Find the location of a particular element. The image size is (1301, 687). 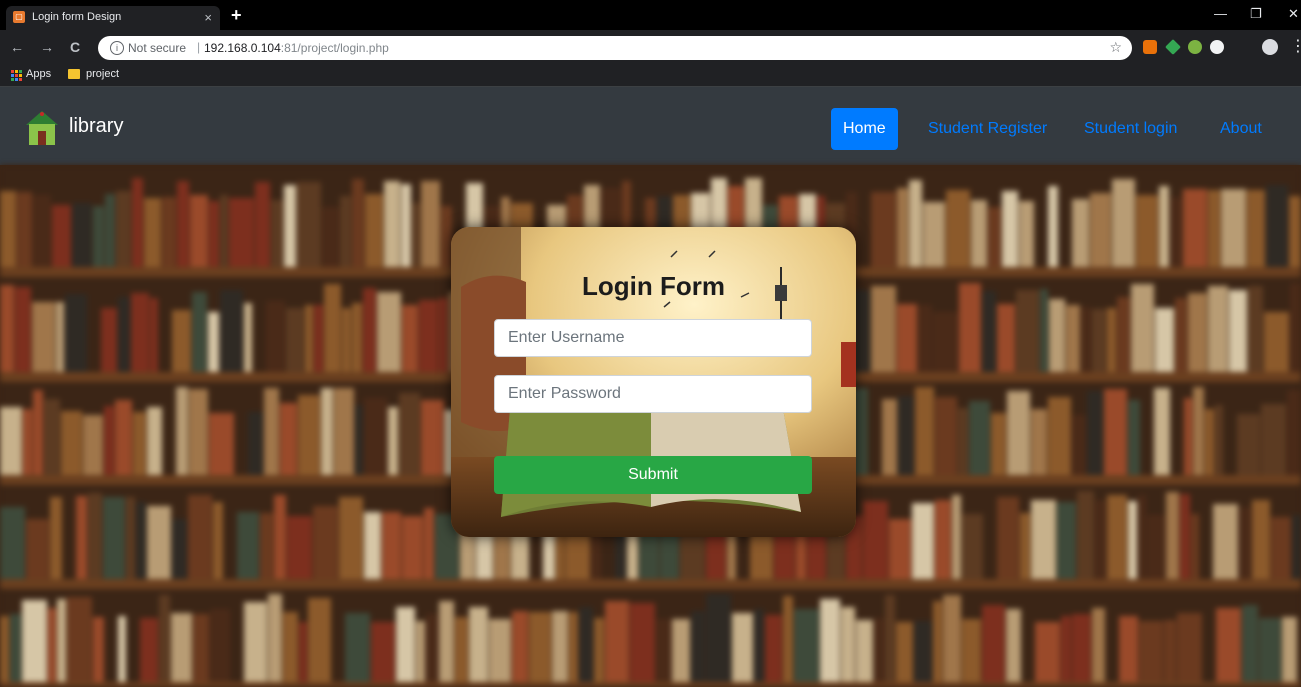

minimize-icon: — is located at coordinates (1220, 13).